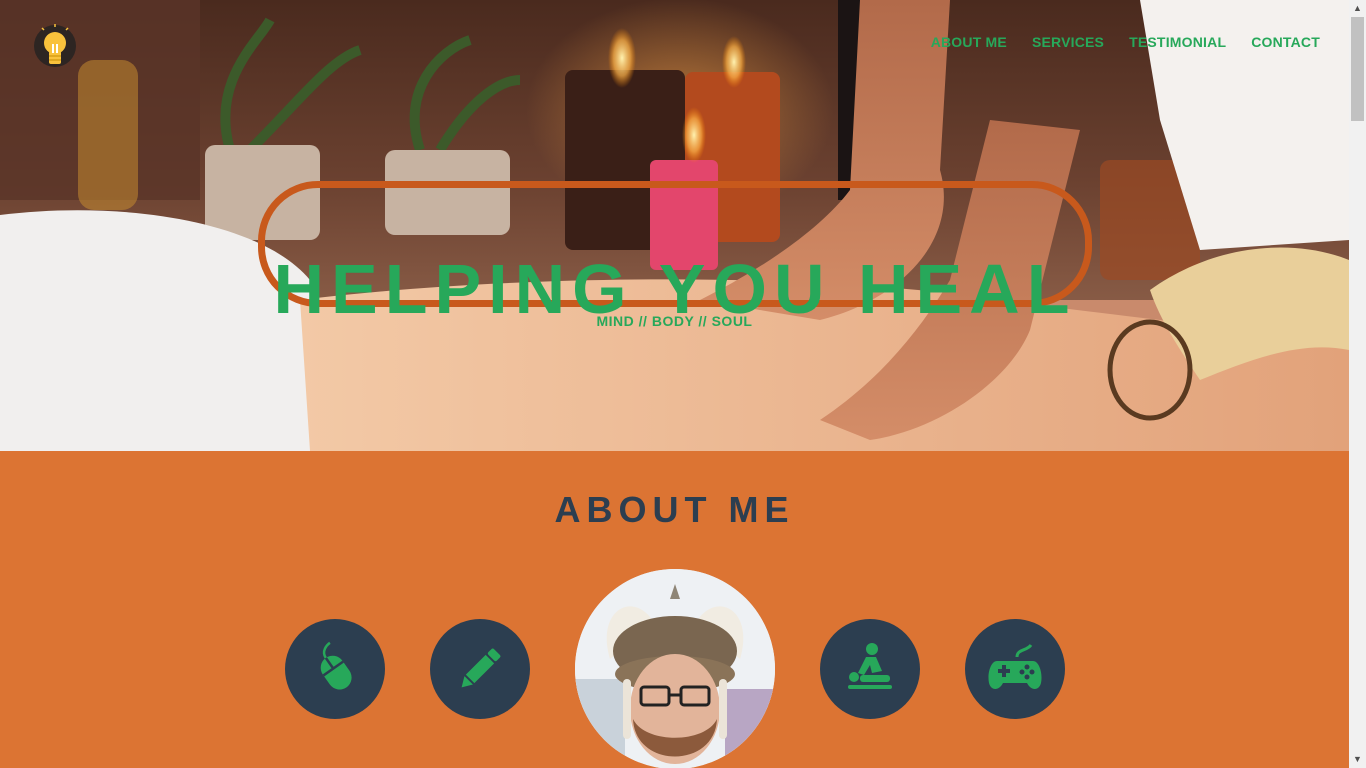 Image resolution: width=1366 pixels, height=768 pixels. What do you see at coordinates (870, 666) in the screenshot?
I see `massage-icon` at bounding box center [870, 666].